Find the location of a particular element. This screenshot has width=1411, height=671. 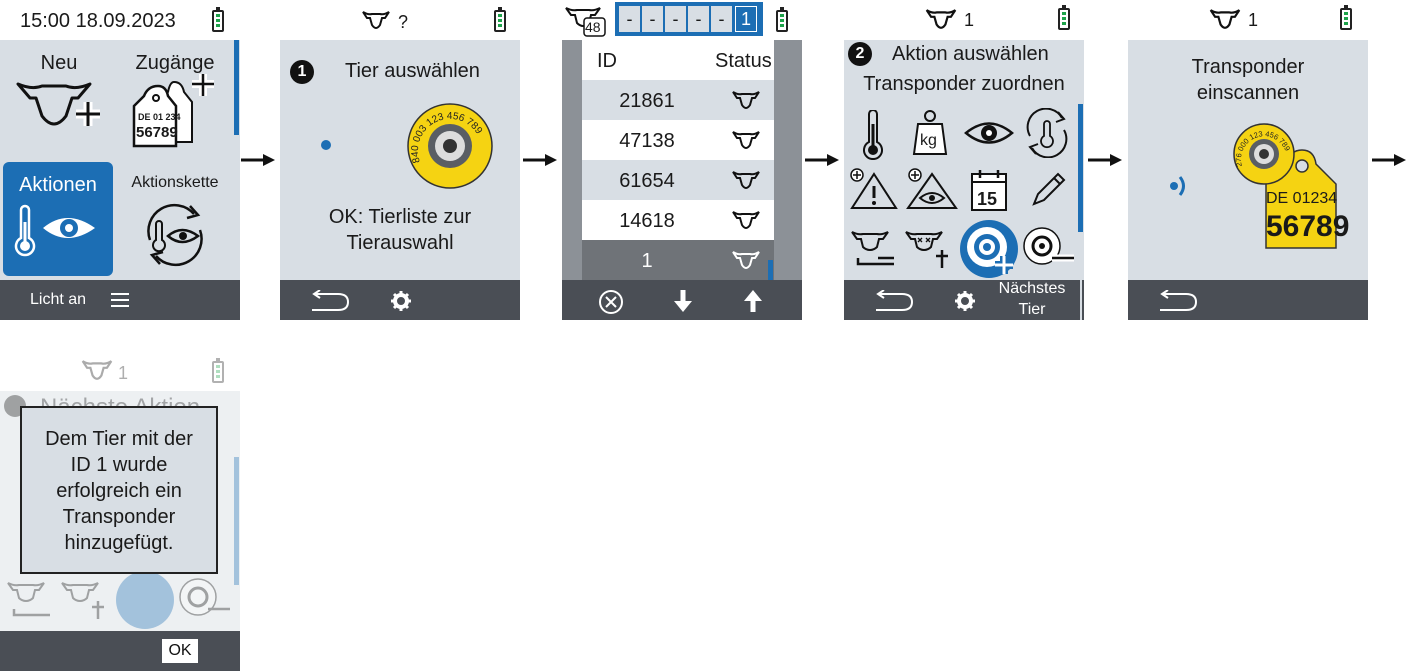

edit-pencil-icon is located at coordinates (1048, 190).